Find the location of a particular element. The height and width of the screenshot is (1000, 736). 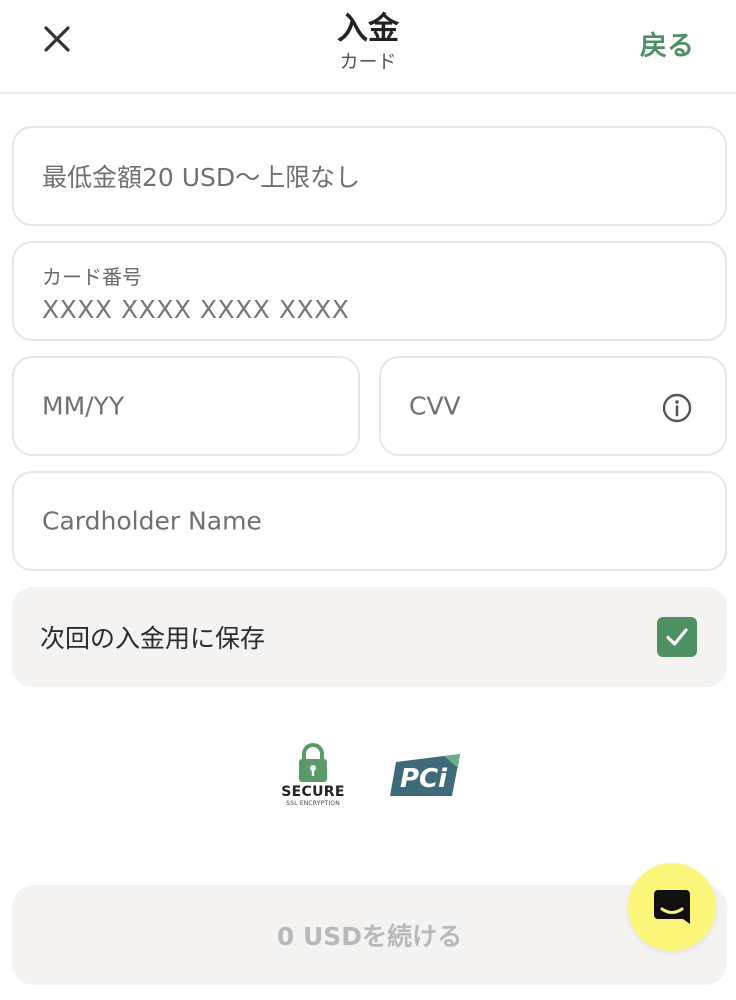

save-for-next-label: 次回の入金用に保存 is located at coordinates (153, 638).